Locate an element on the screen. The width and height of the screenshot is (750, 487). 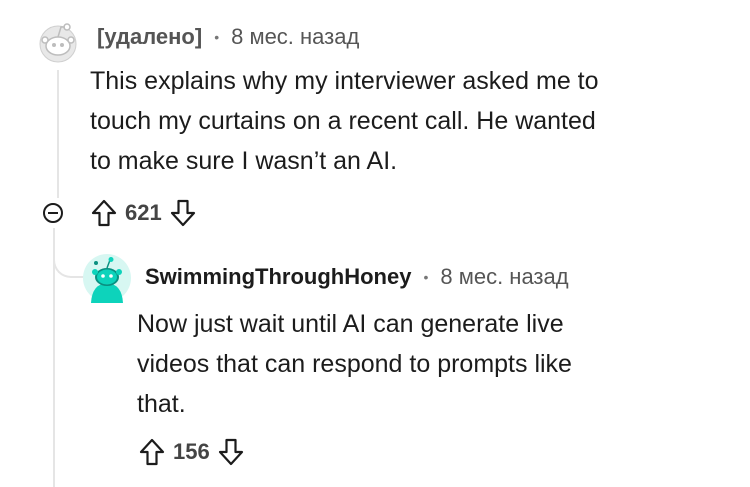
comment-meta: SwimmingThroughHoney • 8 мес. назад is located at coordinates (357, 277).